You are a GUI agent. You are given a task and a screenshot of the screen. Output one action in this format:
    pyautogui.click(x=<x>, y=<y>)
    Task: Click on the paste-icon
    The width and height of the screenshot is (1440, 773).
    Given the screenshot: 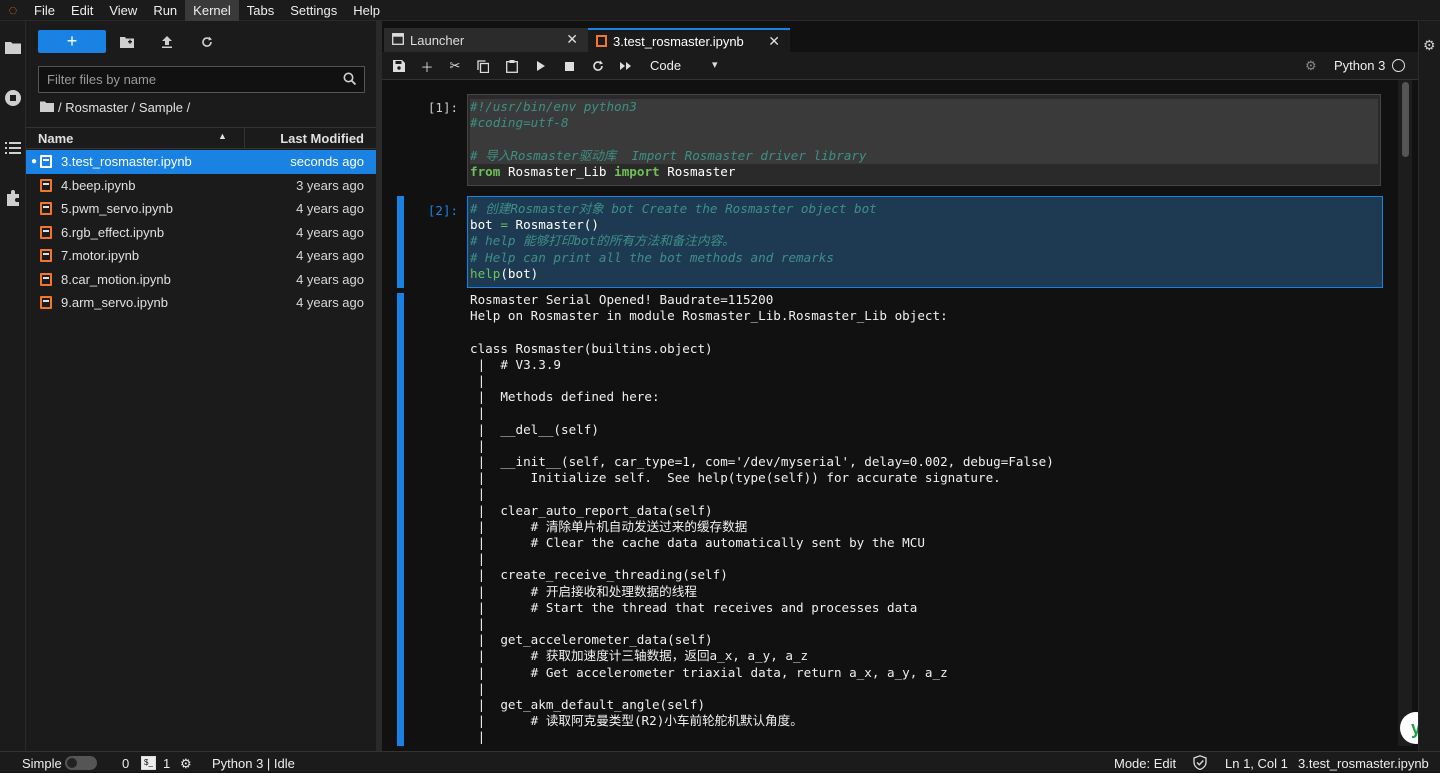 What is the action you would take?
    pyautogui.click(x=512, y=66)
    